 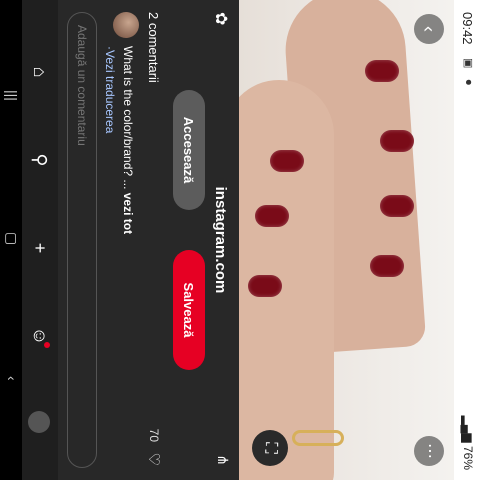 What do you see at coordinates (220, 240) in the screenshot?
I see `pin-source: instagram.com` at bounding box center [220, 240].